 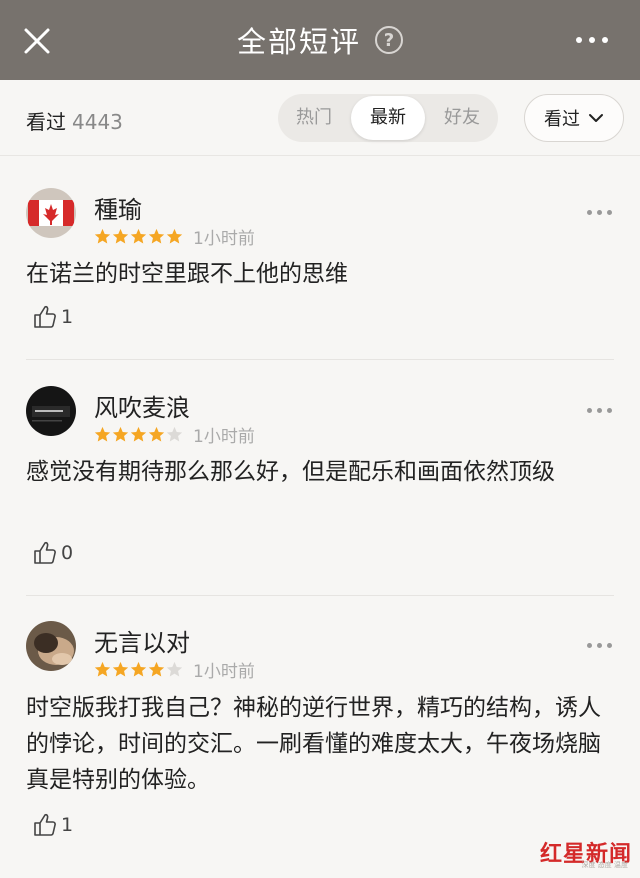 What do you see at coordinates (118, 207) in the screenshot?
I see `username: 種瑜` at bounding box center [118, 207].